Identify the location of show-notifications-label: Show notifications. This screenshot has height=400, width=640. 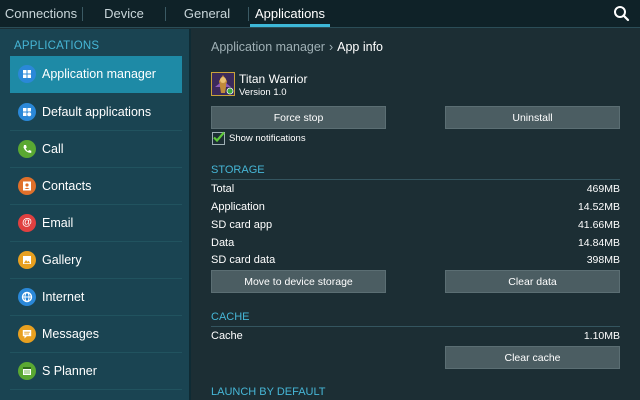
(267, 138).